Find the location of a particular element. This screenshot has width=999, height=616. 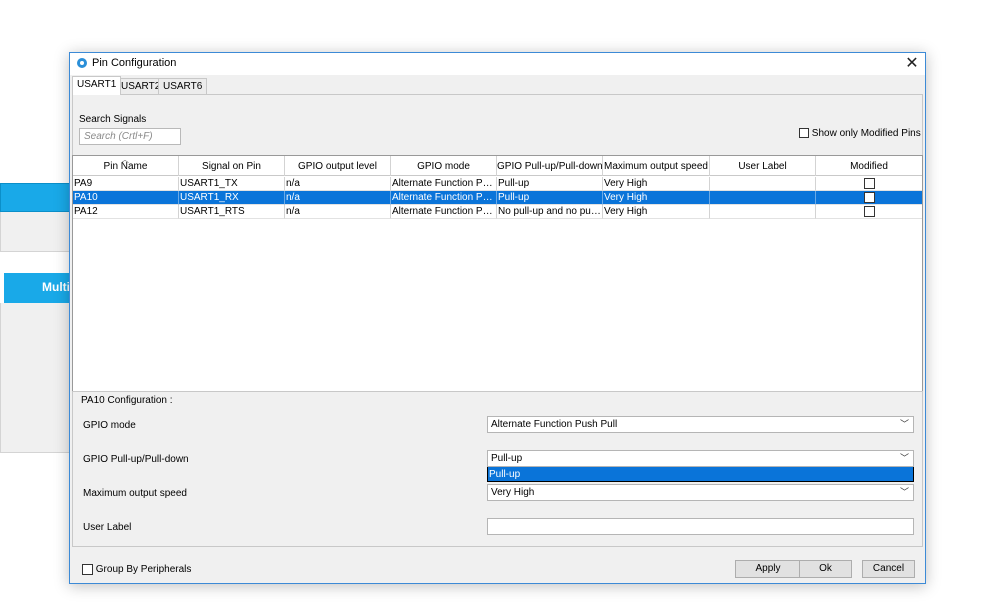

cell-pin: PA10 is located at coordinates (126, 198).